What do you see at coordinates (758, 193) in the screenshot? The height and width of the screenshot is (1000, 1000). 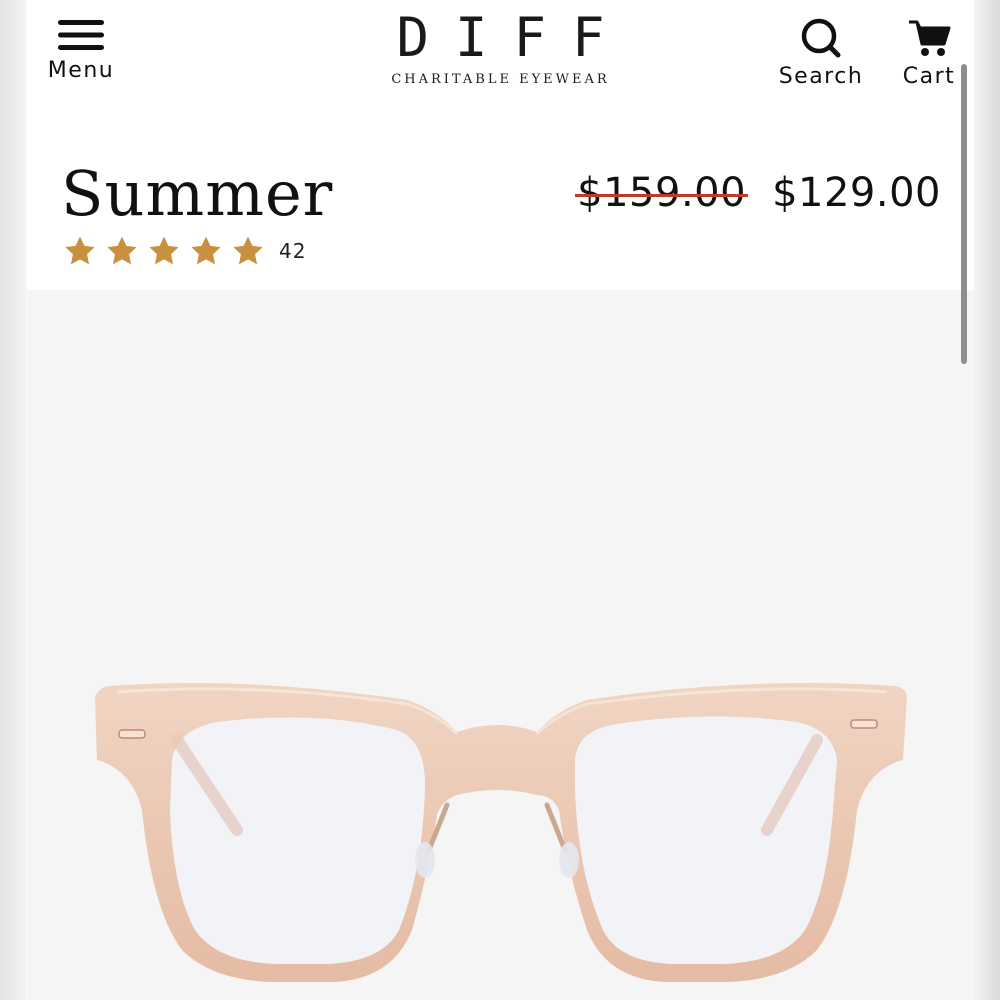 I see `price-block: $159.00 $129.00` at bounding box center [758, 193].